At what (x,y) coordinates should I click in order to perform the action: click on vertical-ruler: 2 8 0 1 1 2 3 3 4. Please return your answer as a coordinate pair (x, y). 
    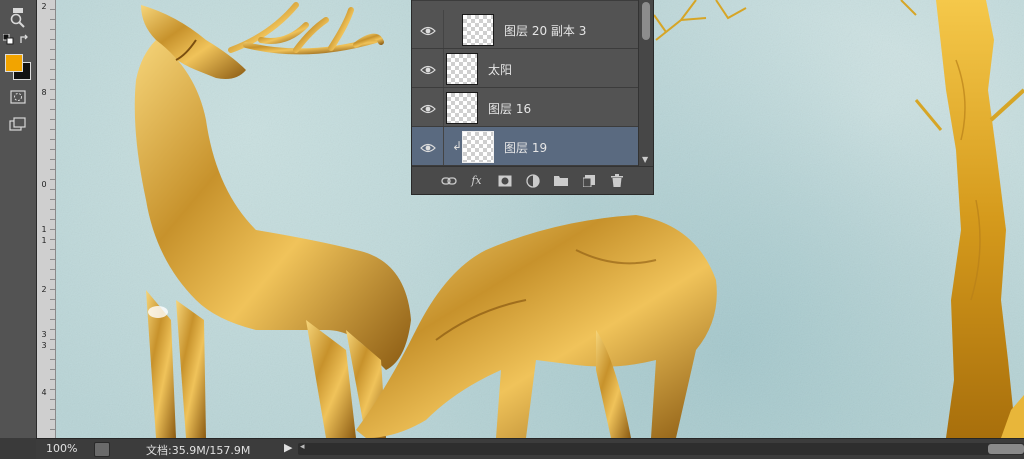
    Looking at the image, I should click on (46, 219).